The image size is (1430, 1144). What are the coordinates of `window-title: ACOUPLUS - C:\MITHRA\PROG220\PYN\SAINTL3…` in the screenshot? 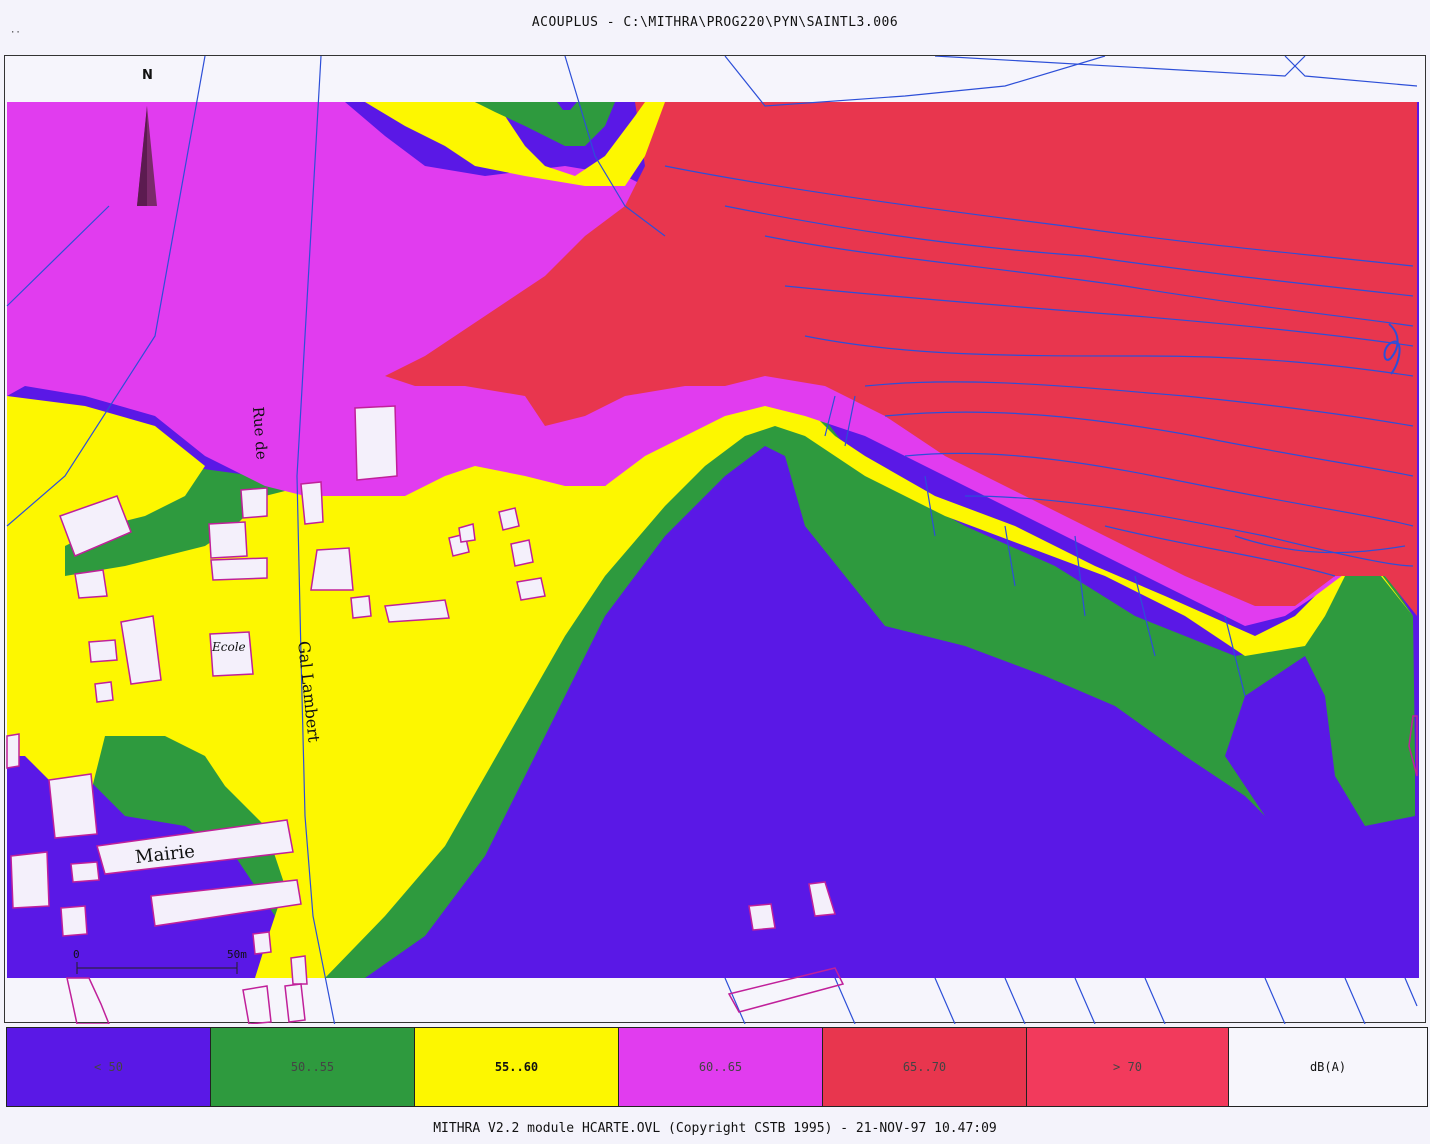 It's located at (715, 22).